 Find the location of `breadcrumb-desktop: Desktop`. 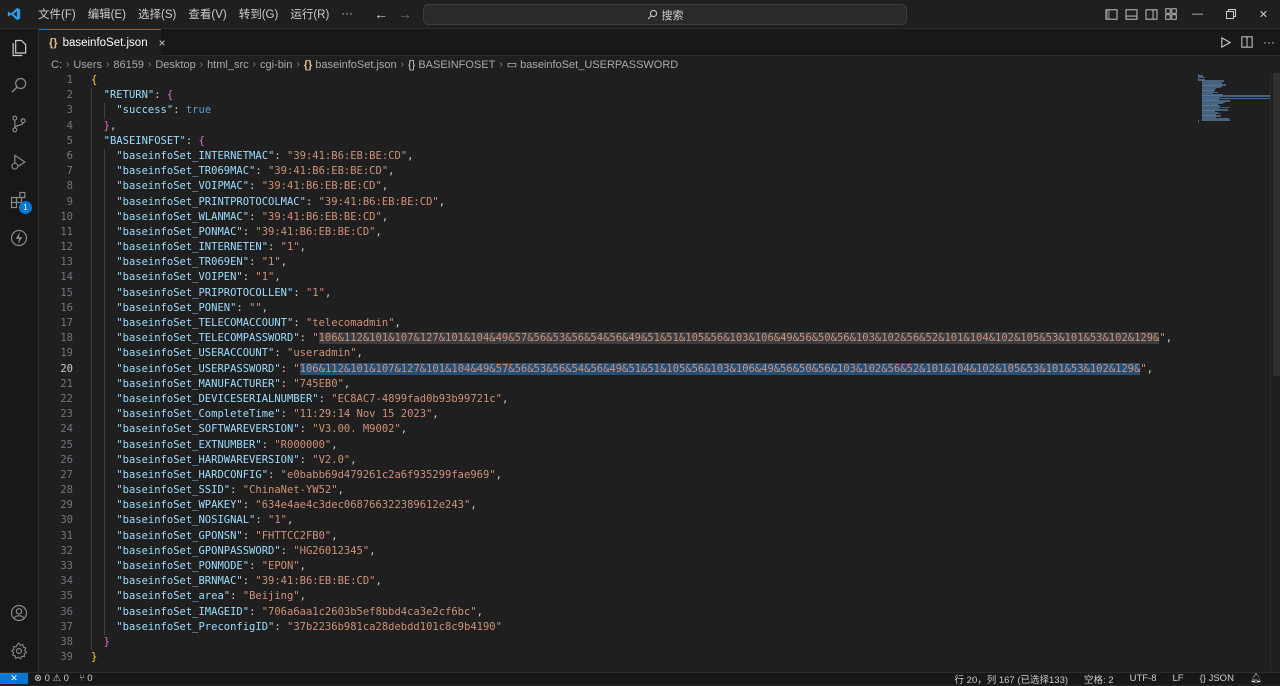

breadcrumb-desktop: Desktop is located at coordinates (175, 65).